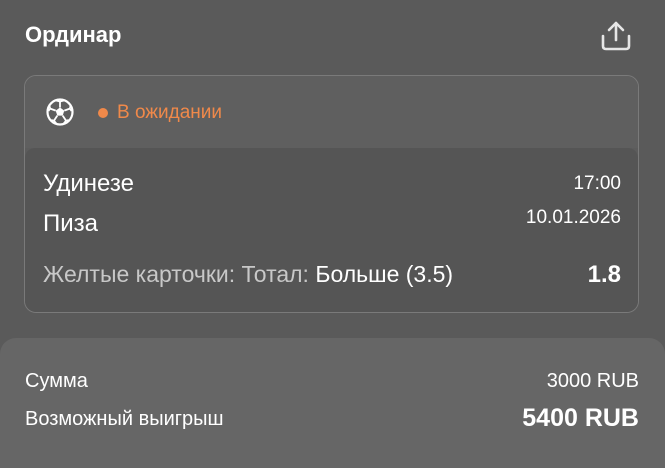  Describe the element at coordinates (60, 112) in the screenshot. I see `soccer-ball-icon` at that location.